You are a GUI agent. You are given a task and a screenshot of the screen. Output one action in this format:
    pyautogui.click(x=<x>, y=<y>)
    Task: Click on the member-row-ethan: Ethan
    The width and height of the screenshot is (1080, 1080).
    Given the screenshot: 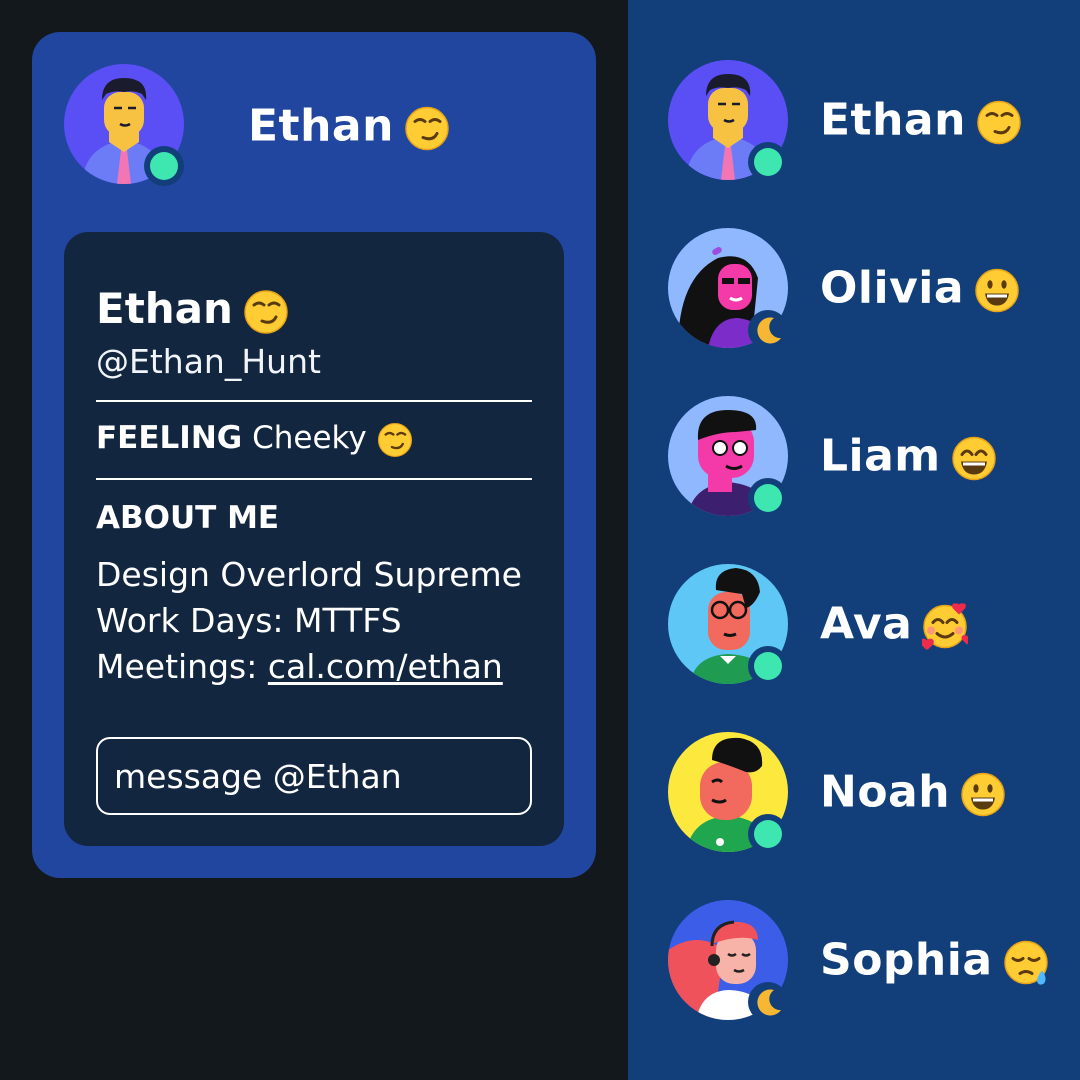 What is the action you would take?
    pyautogui.click(x=868, y=122)
    